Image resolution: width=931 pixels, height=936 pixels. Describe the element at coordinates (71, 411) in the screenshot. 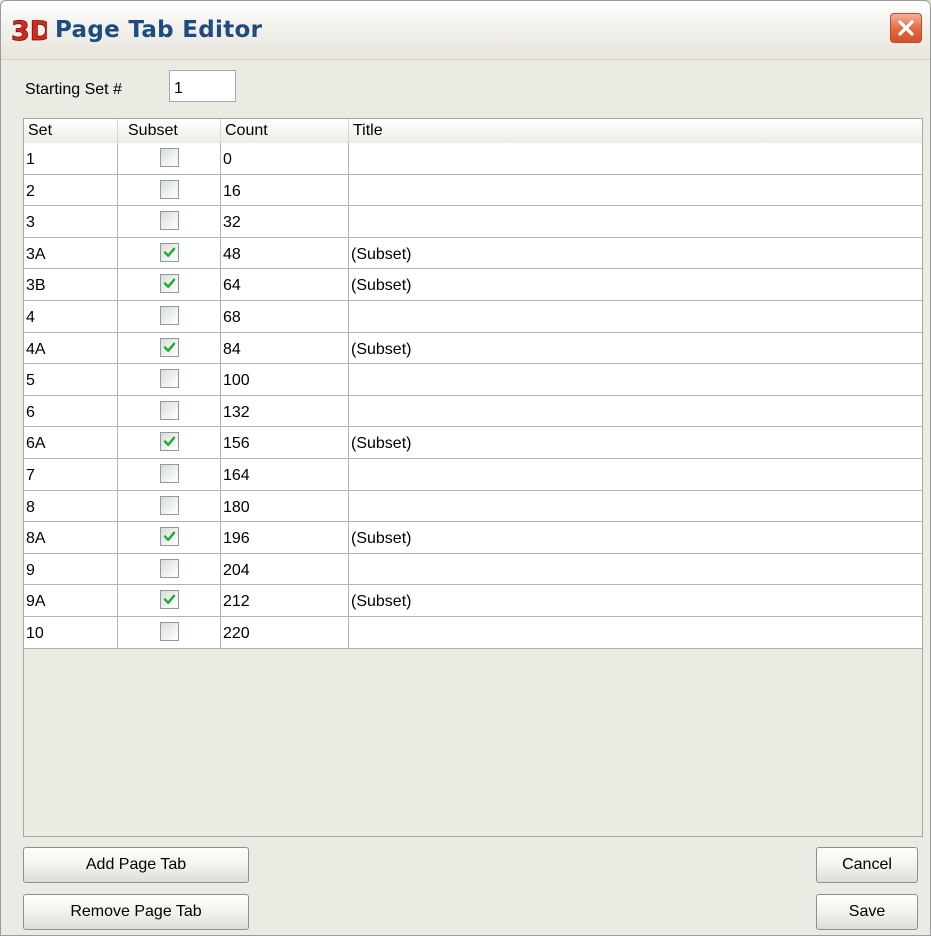

I see `set-cell: 6` at that location.